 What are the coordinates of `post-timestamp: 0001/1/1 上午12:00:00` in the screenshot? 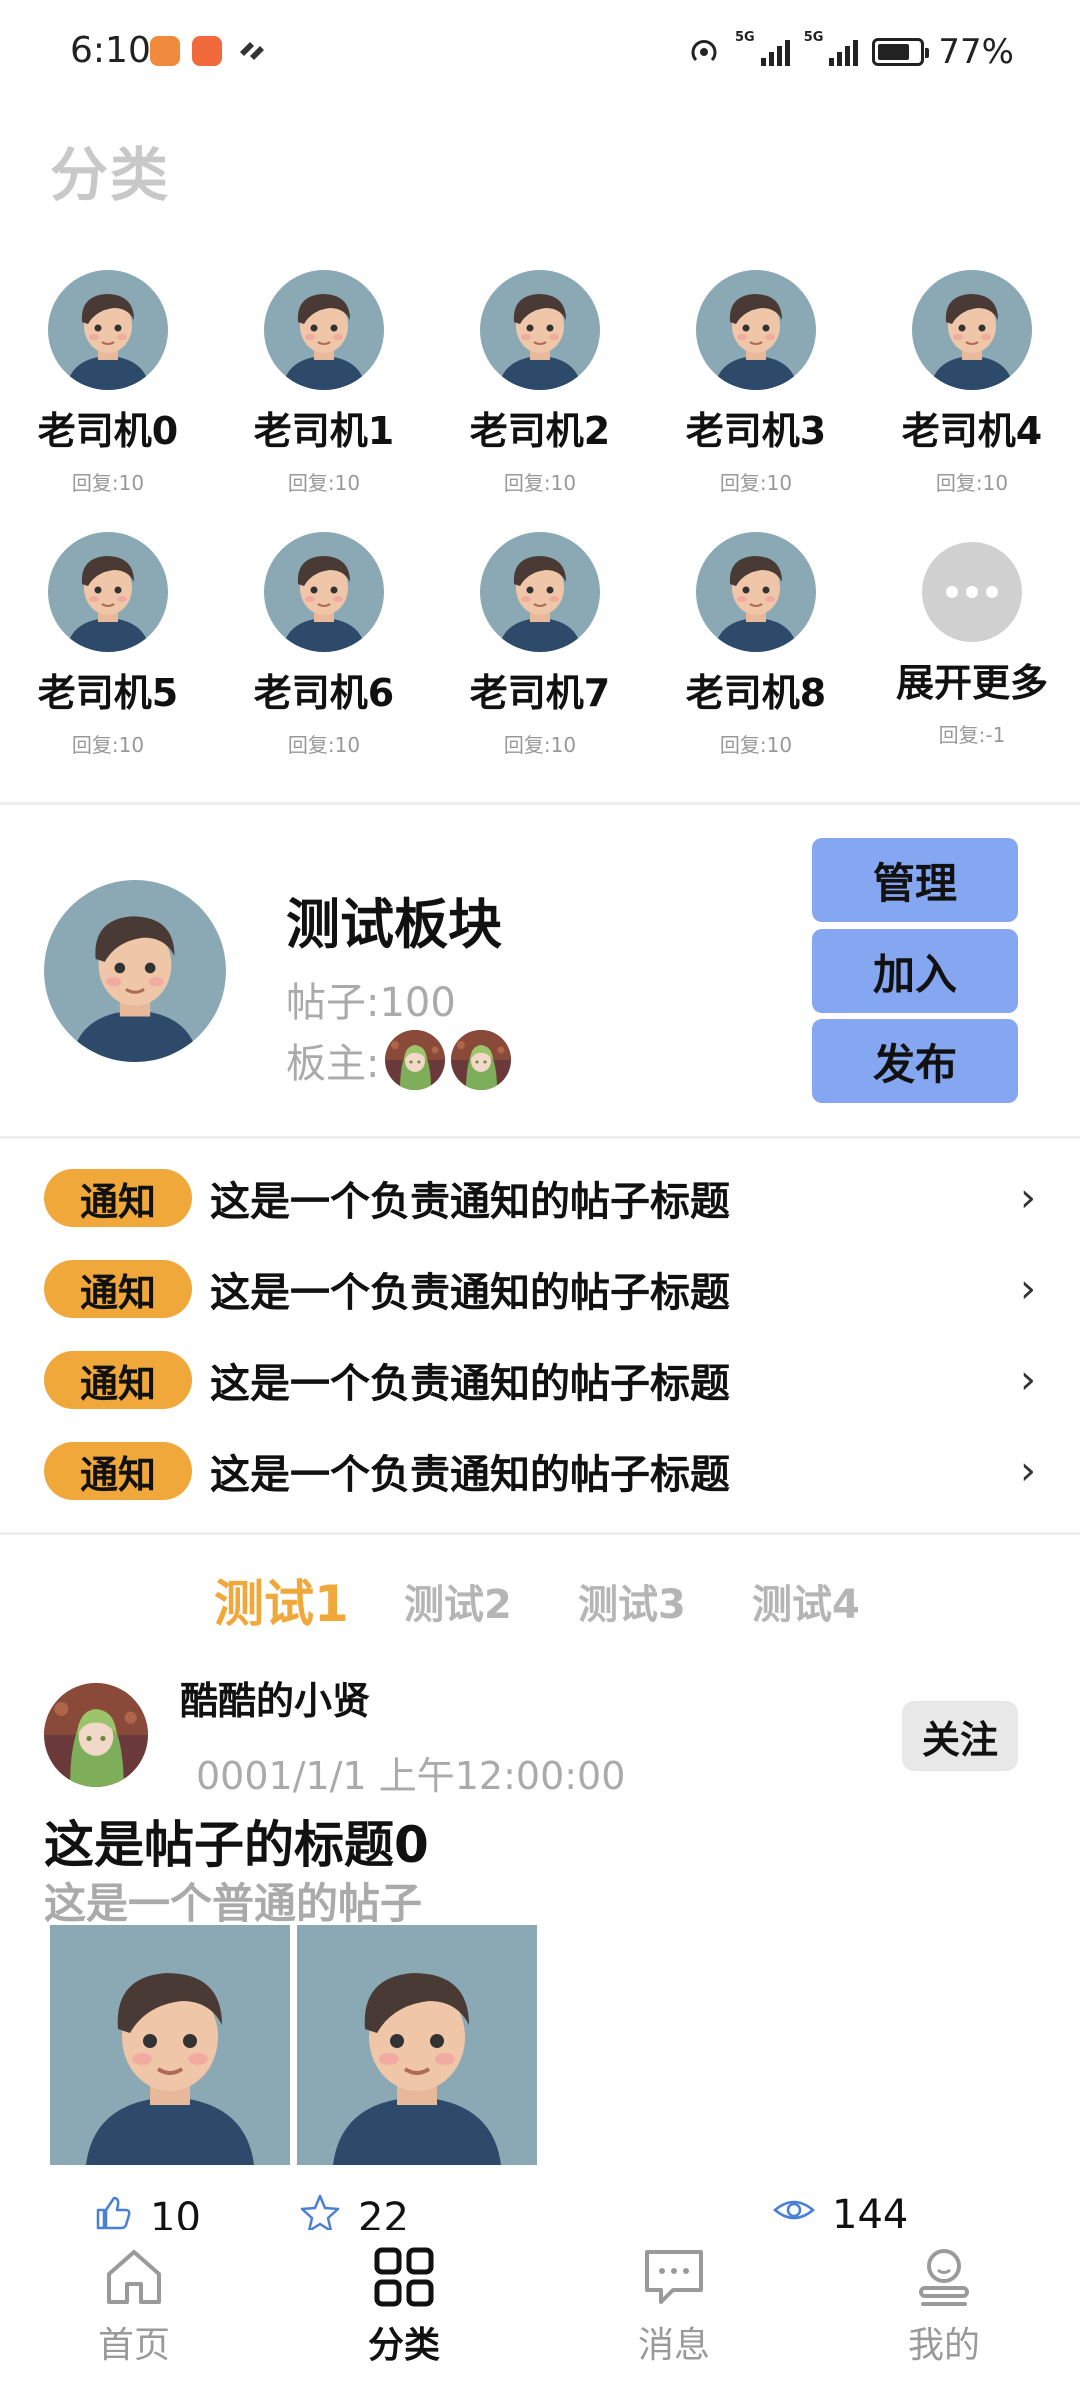 It's located at (411, 1776).